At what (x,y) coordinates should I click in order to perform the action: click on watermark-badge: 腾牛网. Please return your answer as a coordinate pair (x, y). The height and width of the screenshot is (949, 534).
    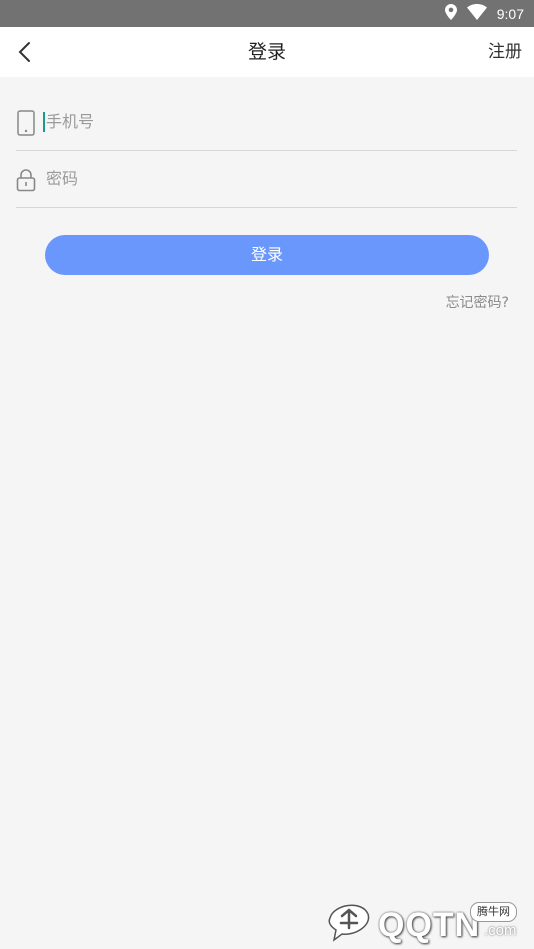
    Looking at the image, I should click on (493, 912).